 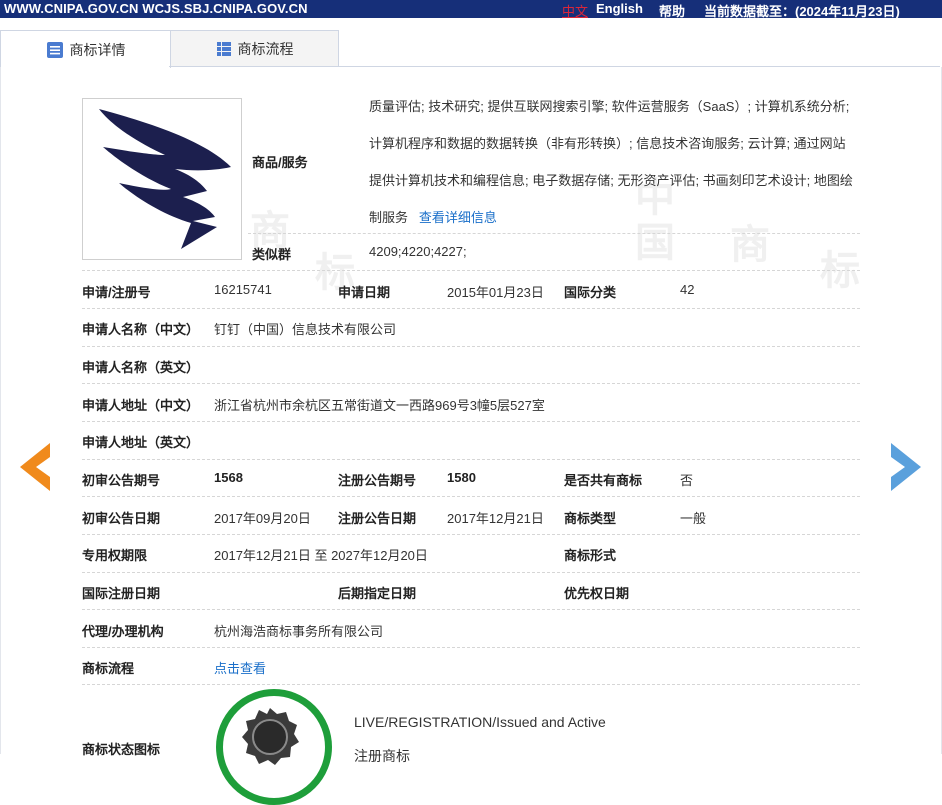 What do you see at coordinates (36, 467) in the screenshot?
I see `prev-arrow-icon` at bounding box center [36, 467].